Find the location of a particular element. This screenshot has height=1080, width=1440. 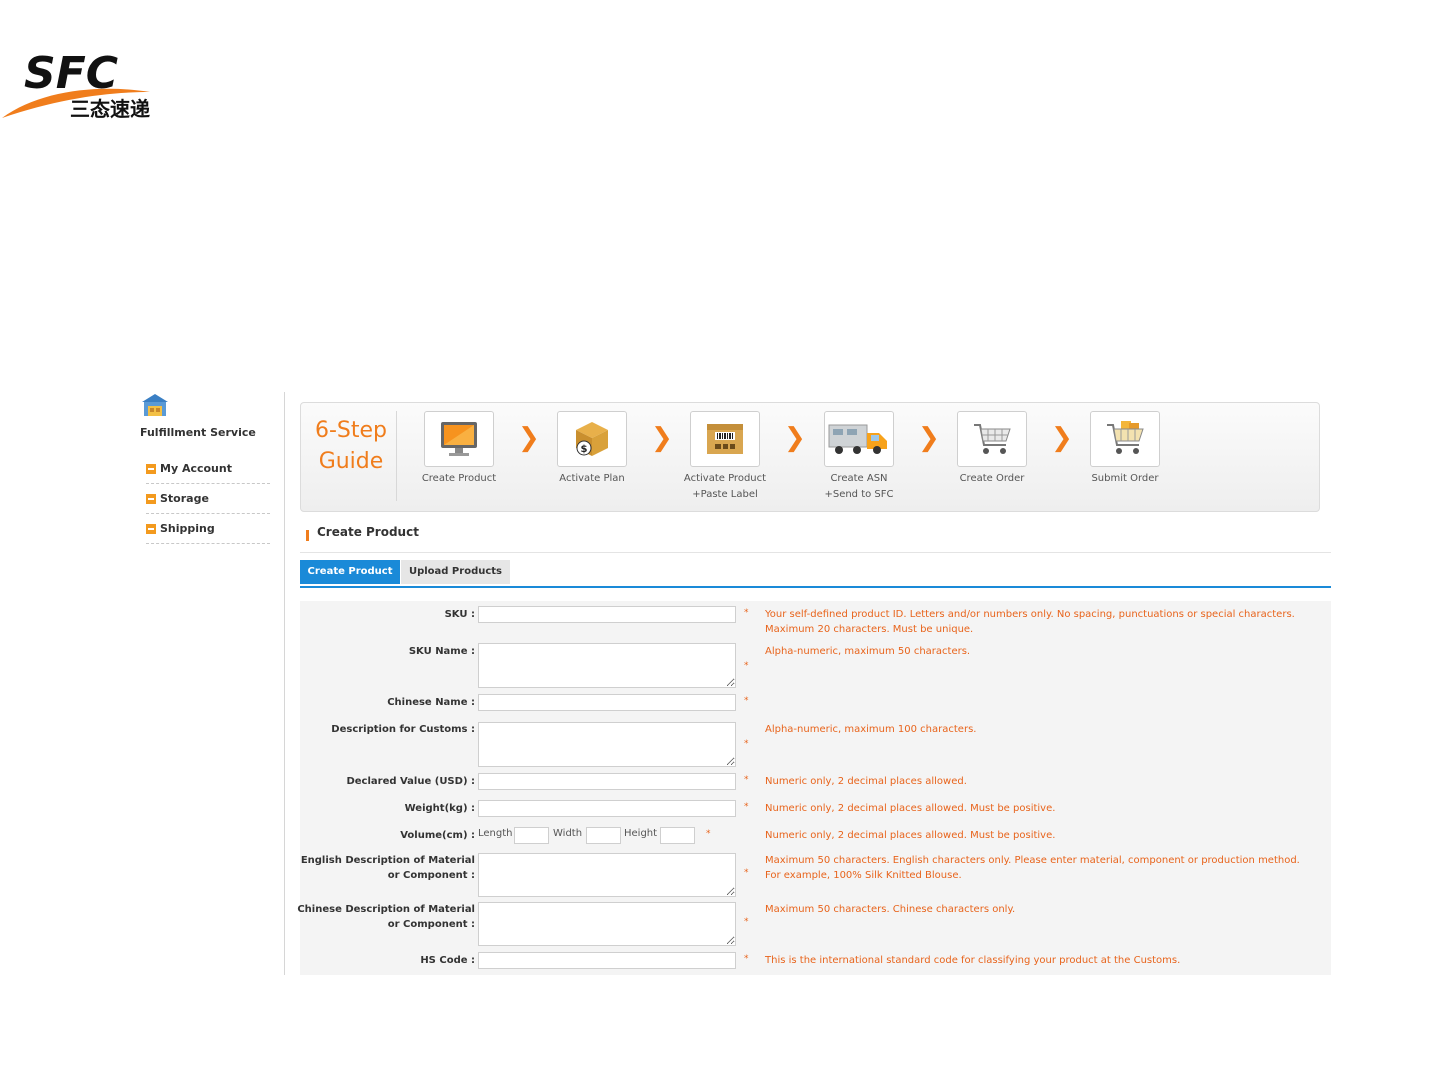

sidebar-item-label: Storage is located at coordinates (184, 498).